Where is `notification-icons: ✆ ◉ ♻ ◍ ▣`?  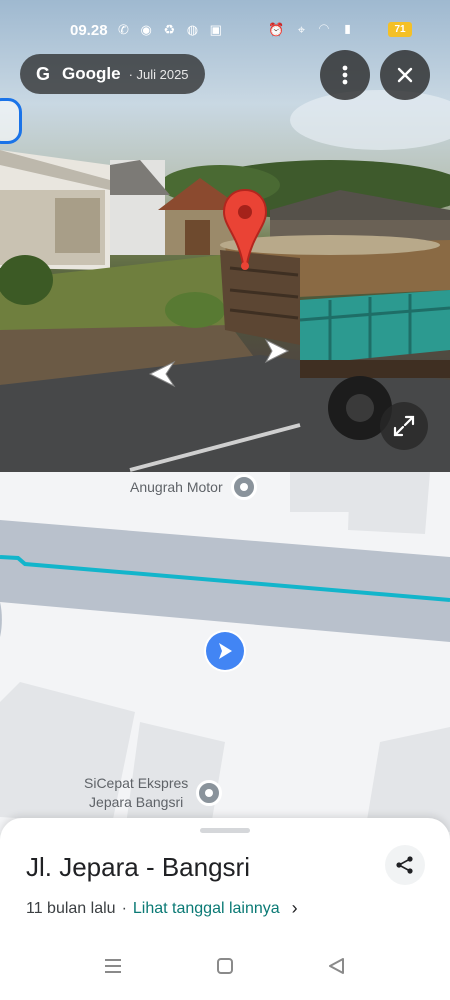
notification-icons: ✆ ◉ ♻ ◍ ▣ is located at coordinates (172, 29).